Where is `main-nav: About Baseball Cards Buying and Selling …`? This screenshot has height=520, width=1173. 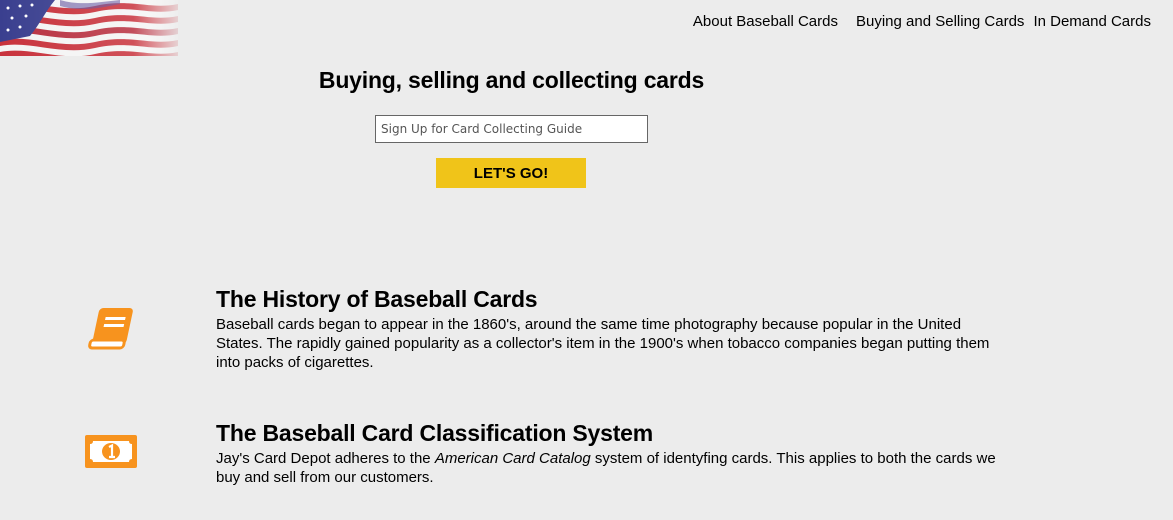
main-nav: About Baseball Cards Buying and Selling … is located at coordinates (922, 21).